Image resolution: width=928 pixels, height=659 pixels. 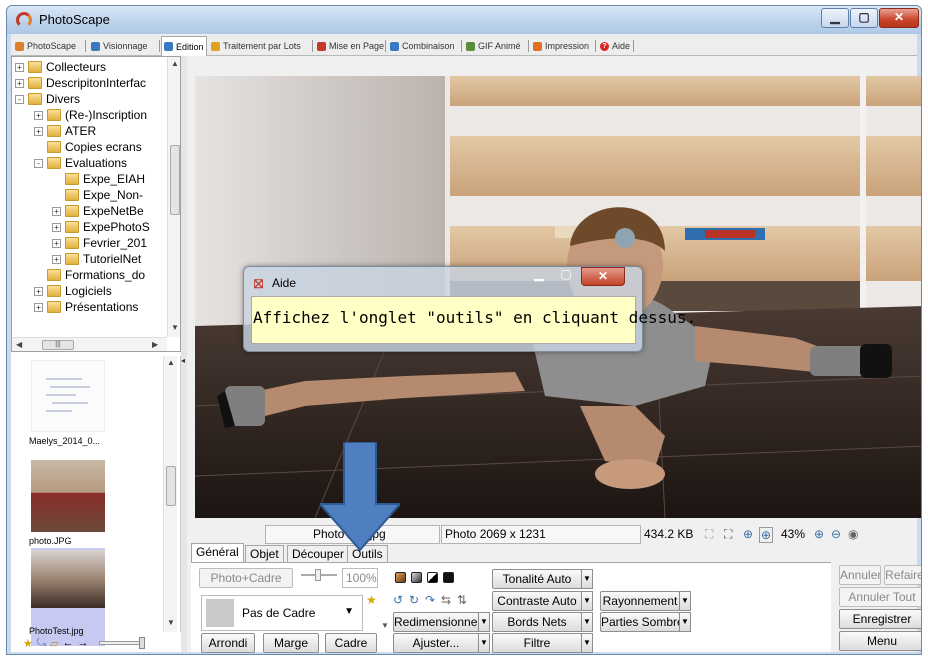 What do you see at coordinates (853, 534) in the screenshot?
I see `info-icon: ◉` at bounding box center [853, 534].